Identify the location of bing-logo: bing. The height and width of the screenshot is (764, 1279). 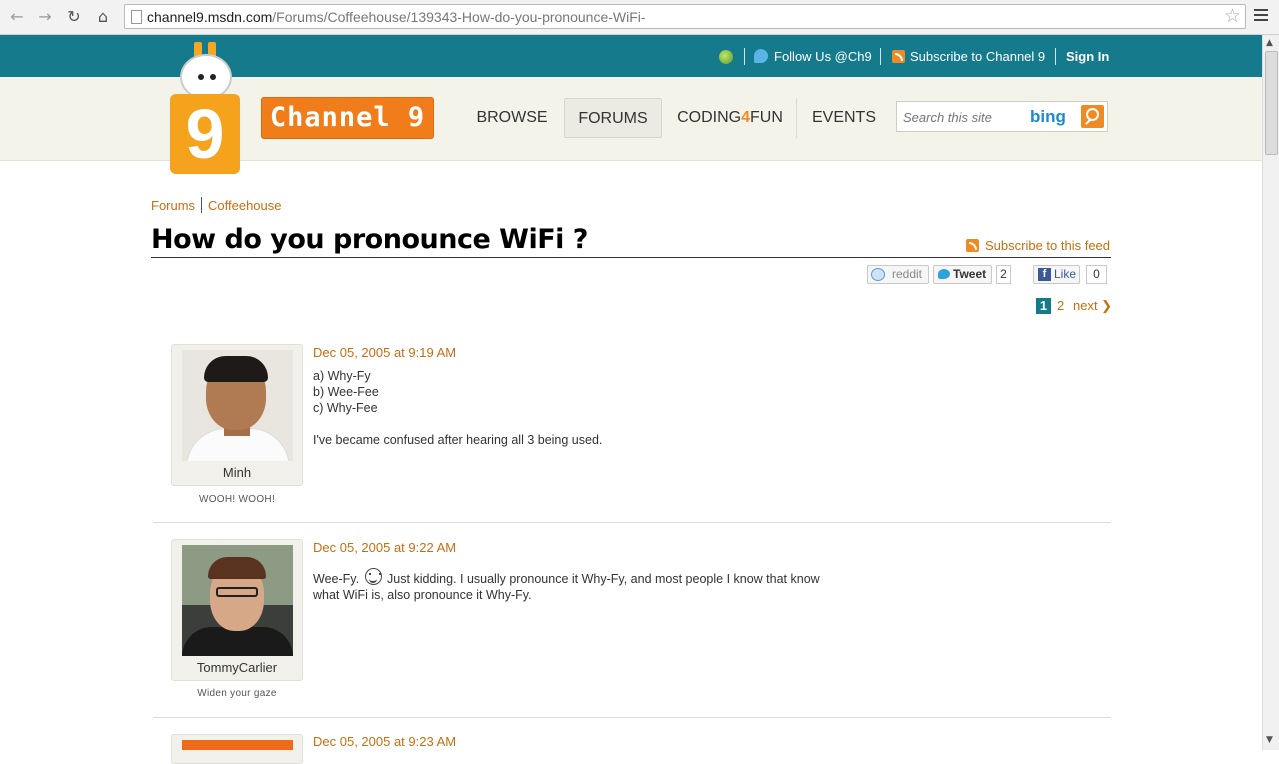
(1048, 116).